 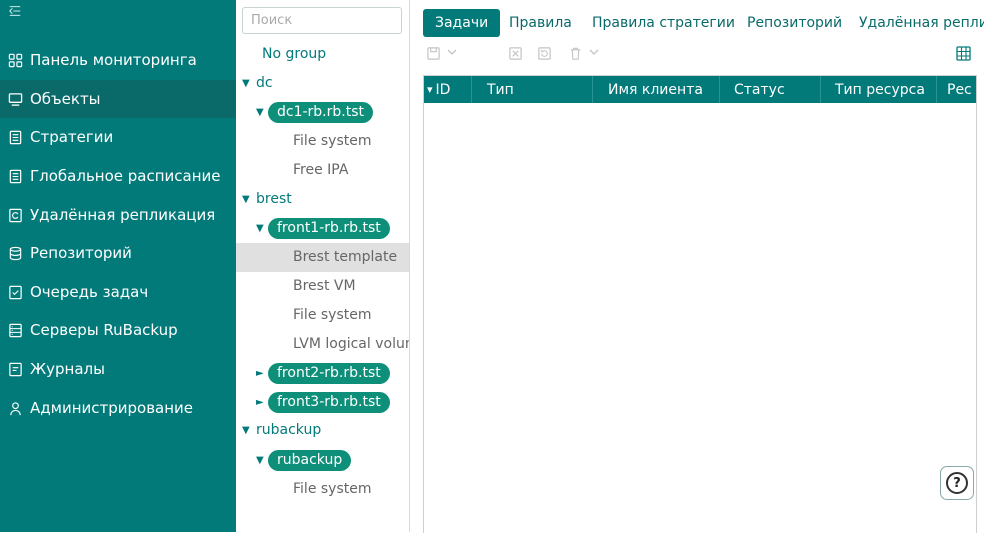 What do you see at coordinates (500, 89) in the screenshot?
I see `column-header-label: Тип` at bounding box center [500, 89].